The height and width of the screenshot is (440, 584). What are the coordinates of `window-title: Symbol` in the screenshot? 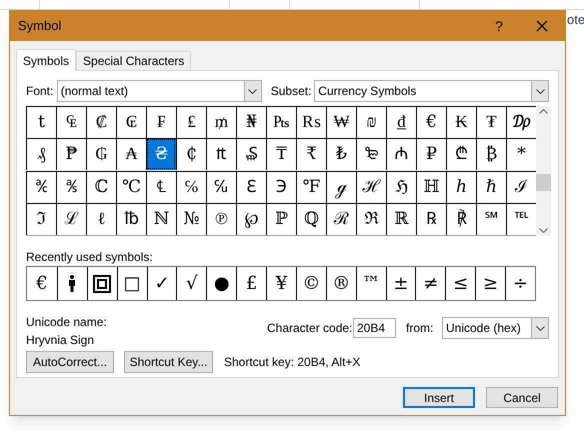 It's located at (40, 26).